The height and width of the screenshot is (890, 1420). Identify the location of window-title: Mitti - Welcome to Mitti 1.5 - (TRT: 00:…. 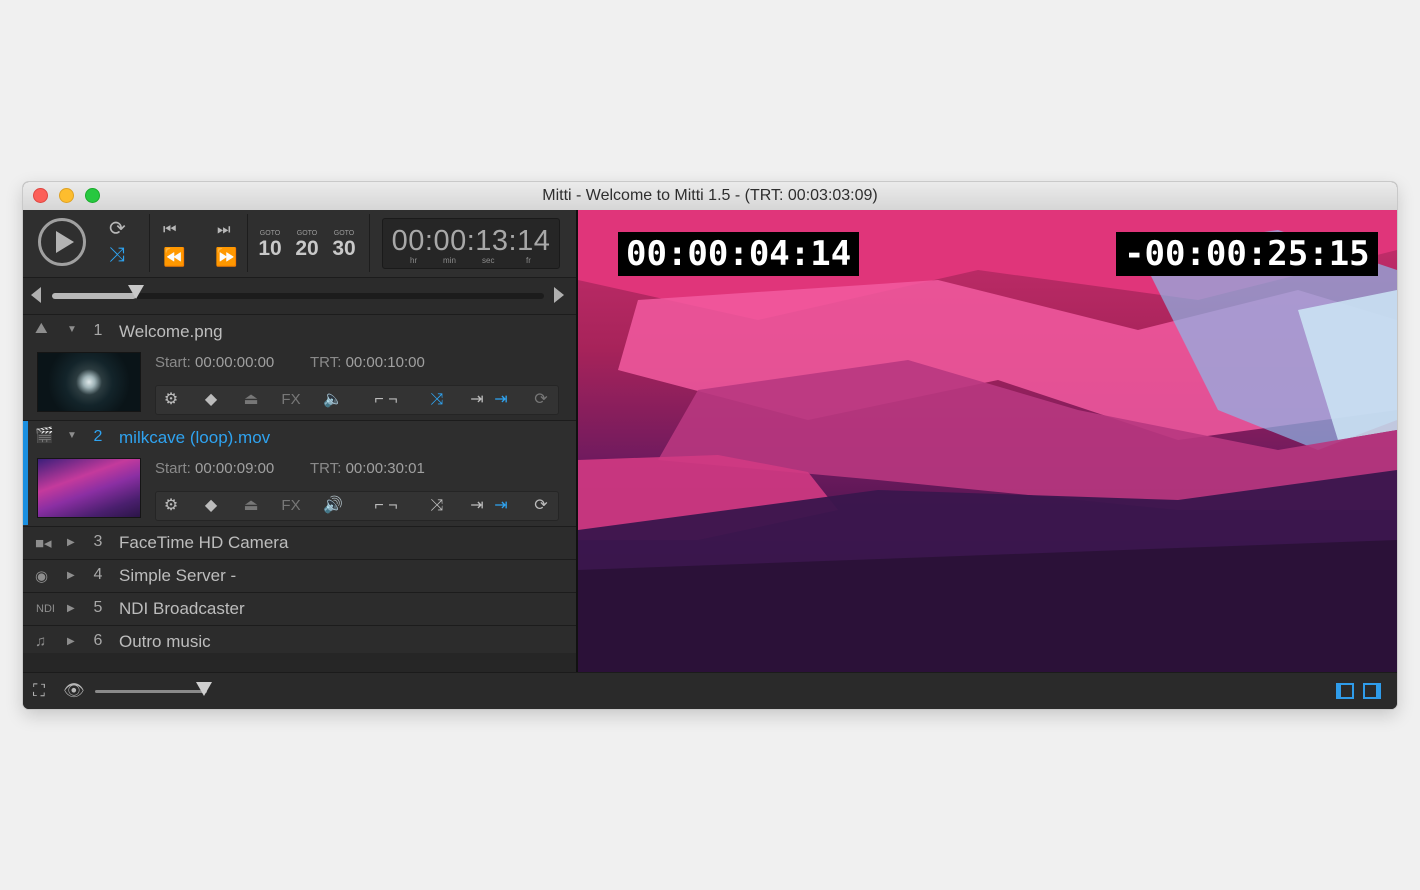
(710, 195).